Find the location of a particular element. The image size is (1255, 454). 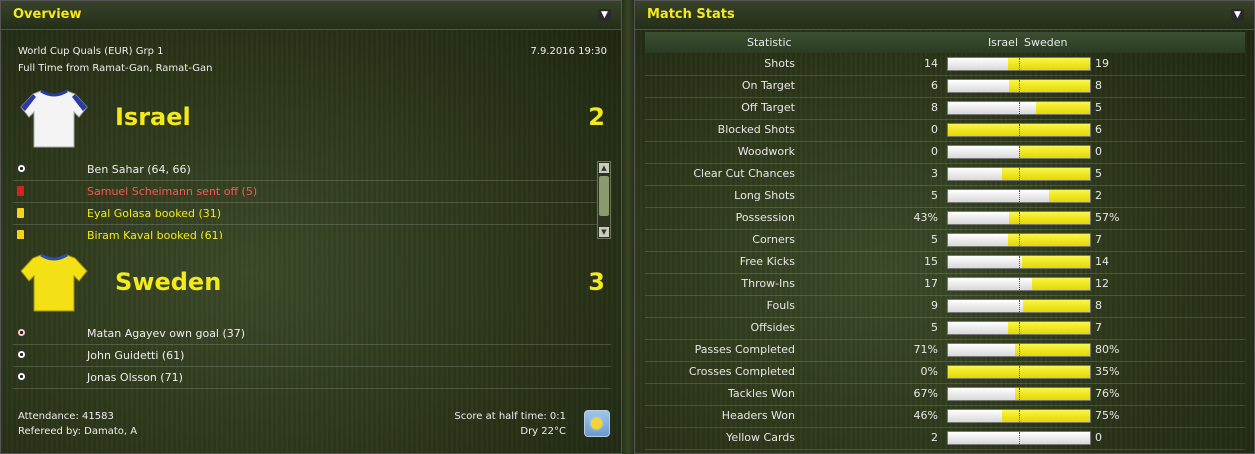

event-row: Ben Sahar (64, 66) is located at coordinates (312, 170).